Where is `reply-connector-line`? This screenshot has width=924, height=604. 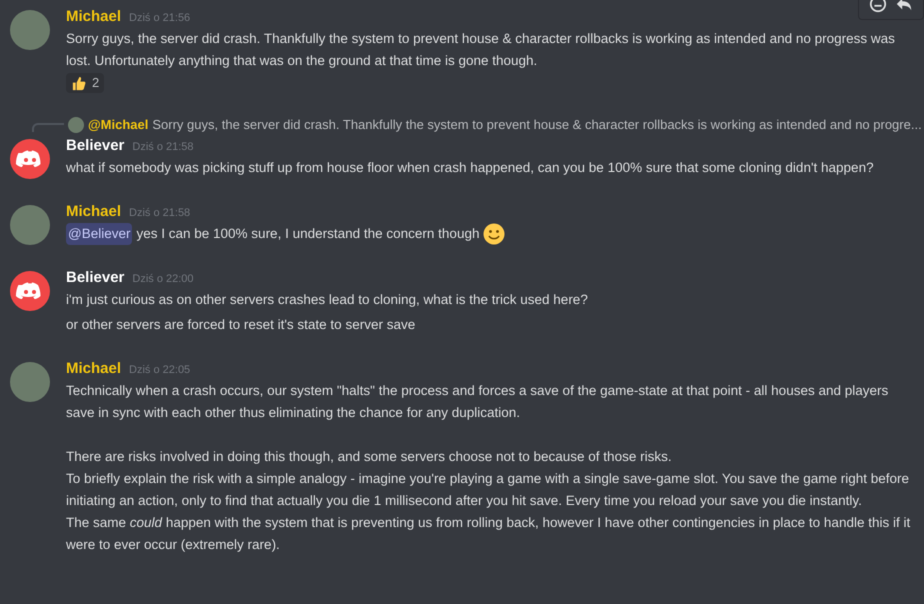 reply-connector-line is located at coordinates (48, 127).